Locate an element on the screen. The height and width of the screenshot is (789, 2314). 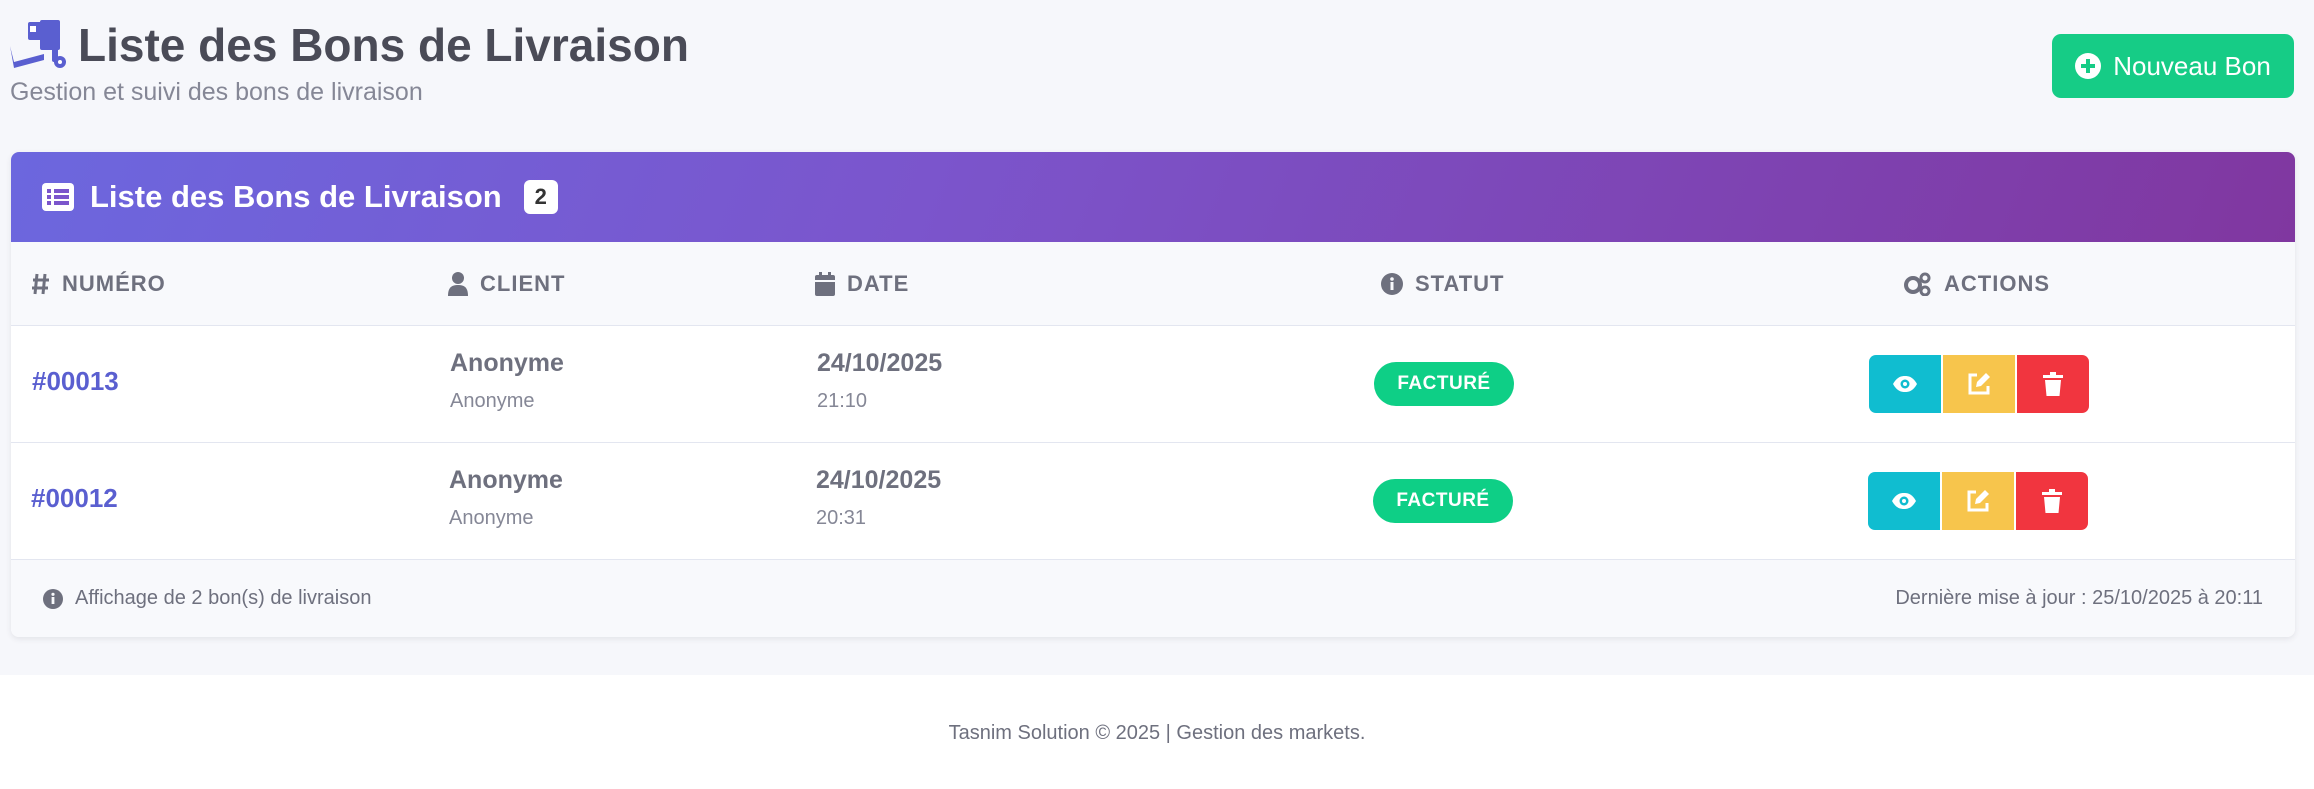
column-header-actions: ACTIONS is located at coordinates (1977, 283).